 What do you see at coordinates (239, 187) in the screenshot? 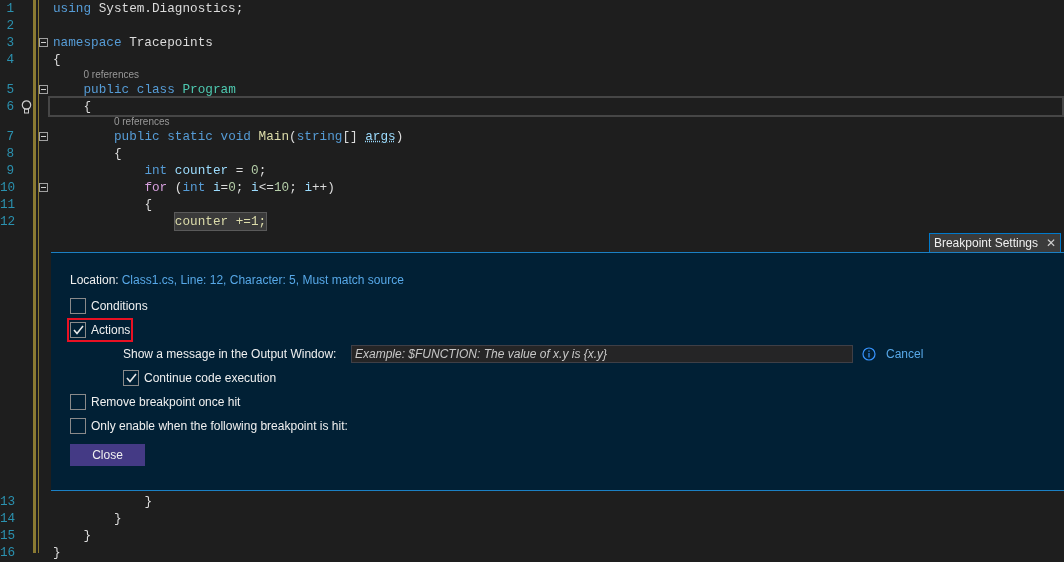
I see `code-line: for (int i=0; i<=10; i++)` at bounding box center [239, 187].